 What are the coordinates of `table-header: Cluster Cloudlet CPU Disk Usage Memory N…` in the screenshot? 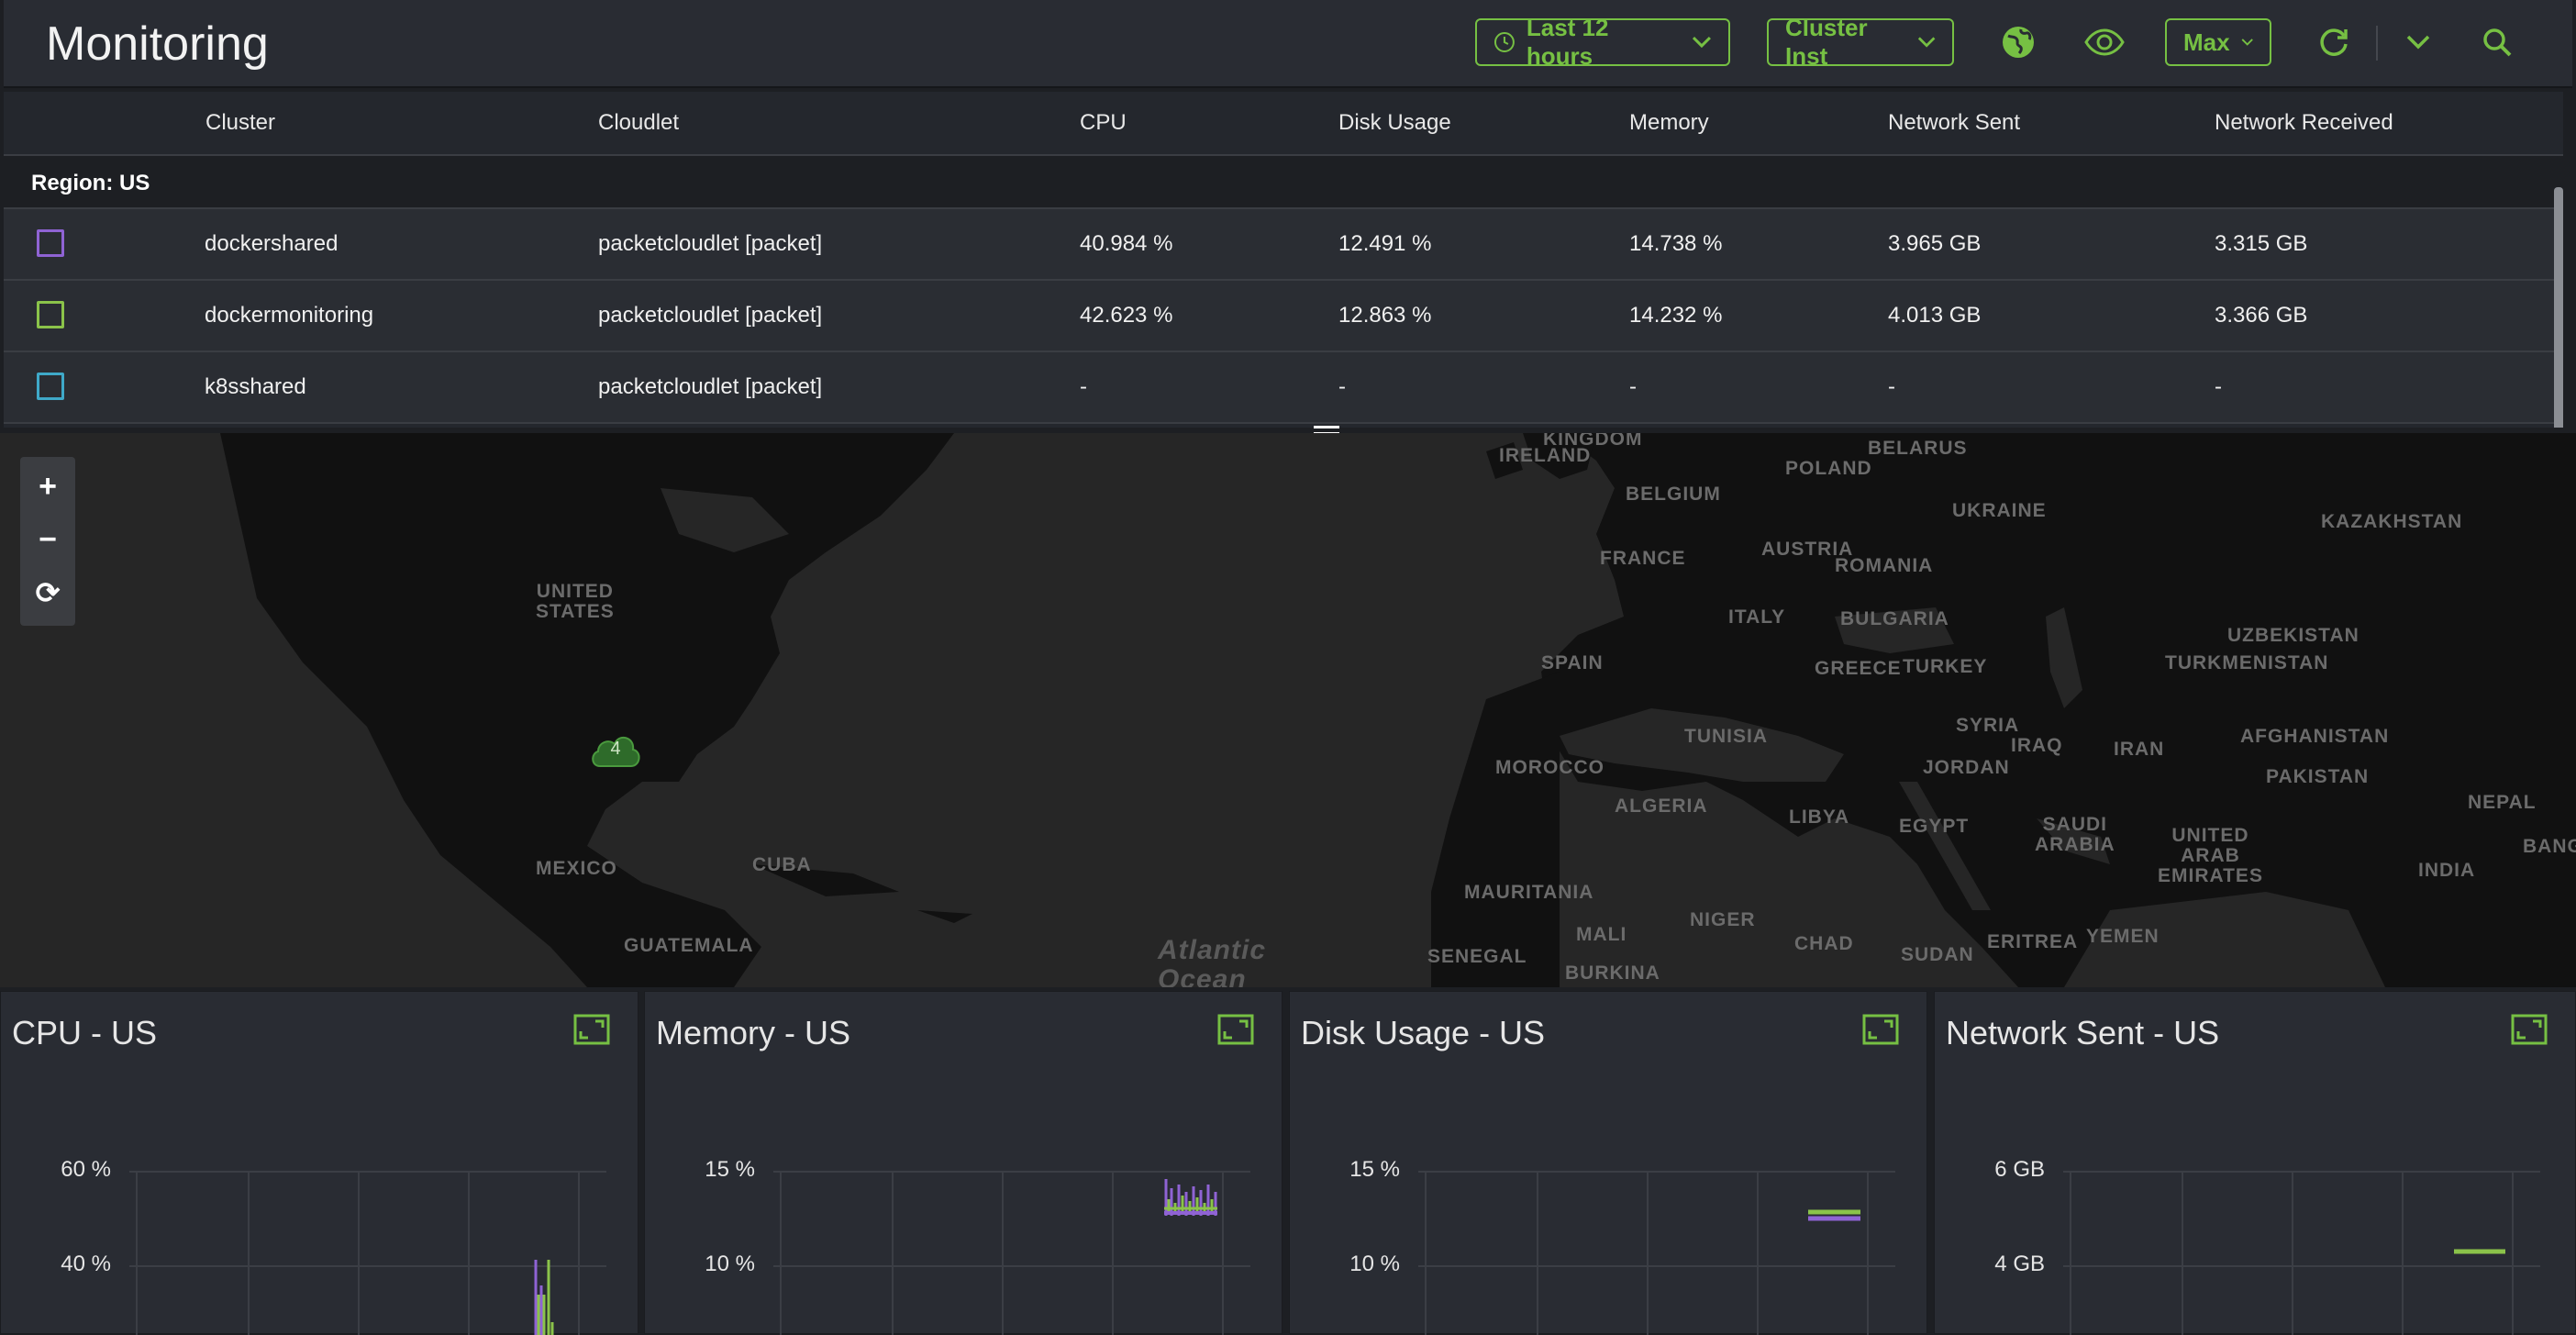 It's located at (1283, 124).